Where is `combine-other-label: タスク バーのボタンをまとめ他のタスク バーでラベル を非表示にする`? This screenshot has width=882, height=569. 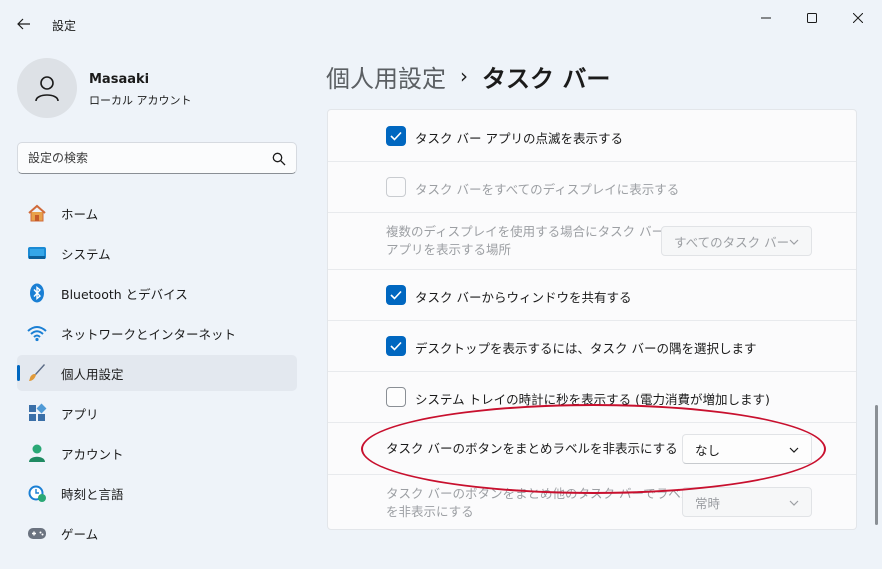
combine-other-label: タスク バーのボタンをまとめ他のタスク バーでラベル を非表示にする is located at coordinates (539, 503).